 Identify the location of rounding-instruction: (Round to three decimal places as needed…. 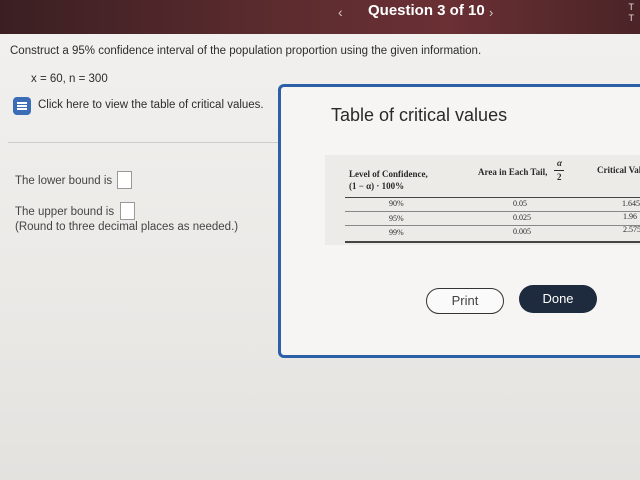
(127, 227).